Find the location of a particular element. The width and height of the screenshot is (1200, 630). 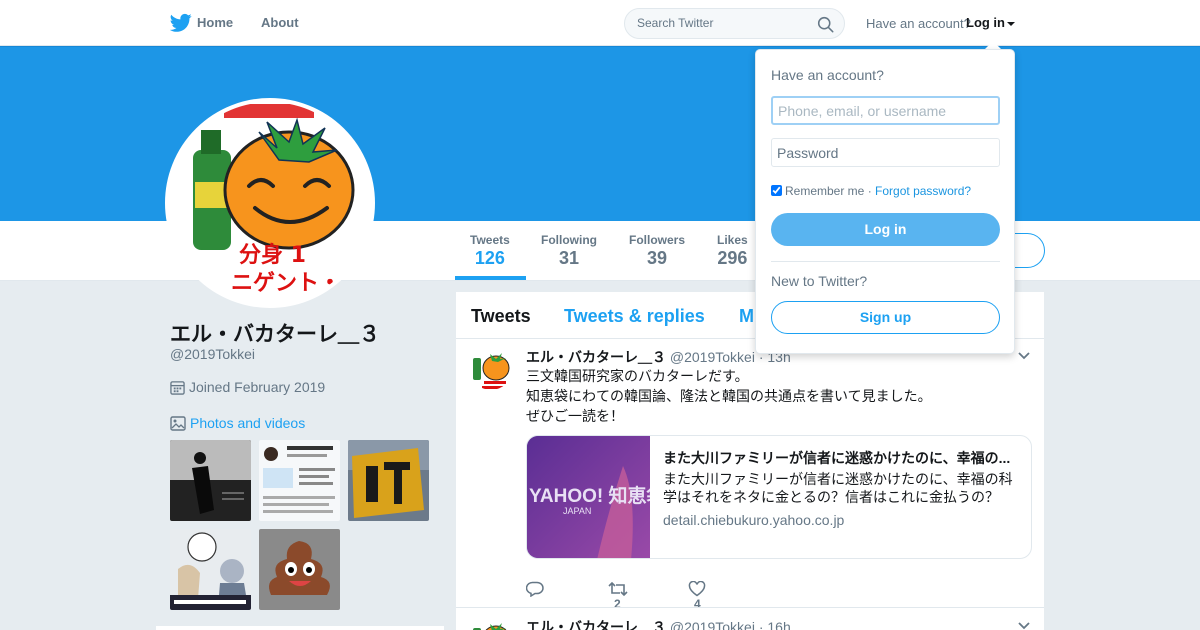

tweet-text-line: 三文韓国研究家のバカターレだす。 is located at coordinates (637, 376).